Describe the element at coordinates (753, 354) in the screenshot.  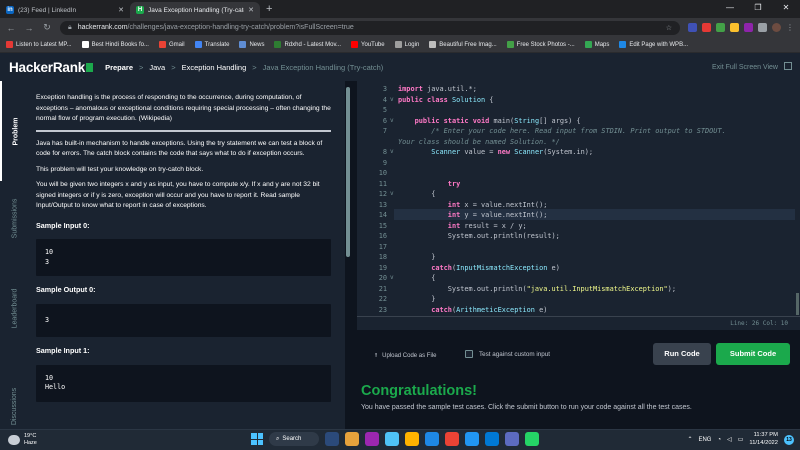
I see `submit-code-button: Submit Code` at that location.